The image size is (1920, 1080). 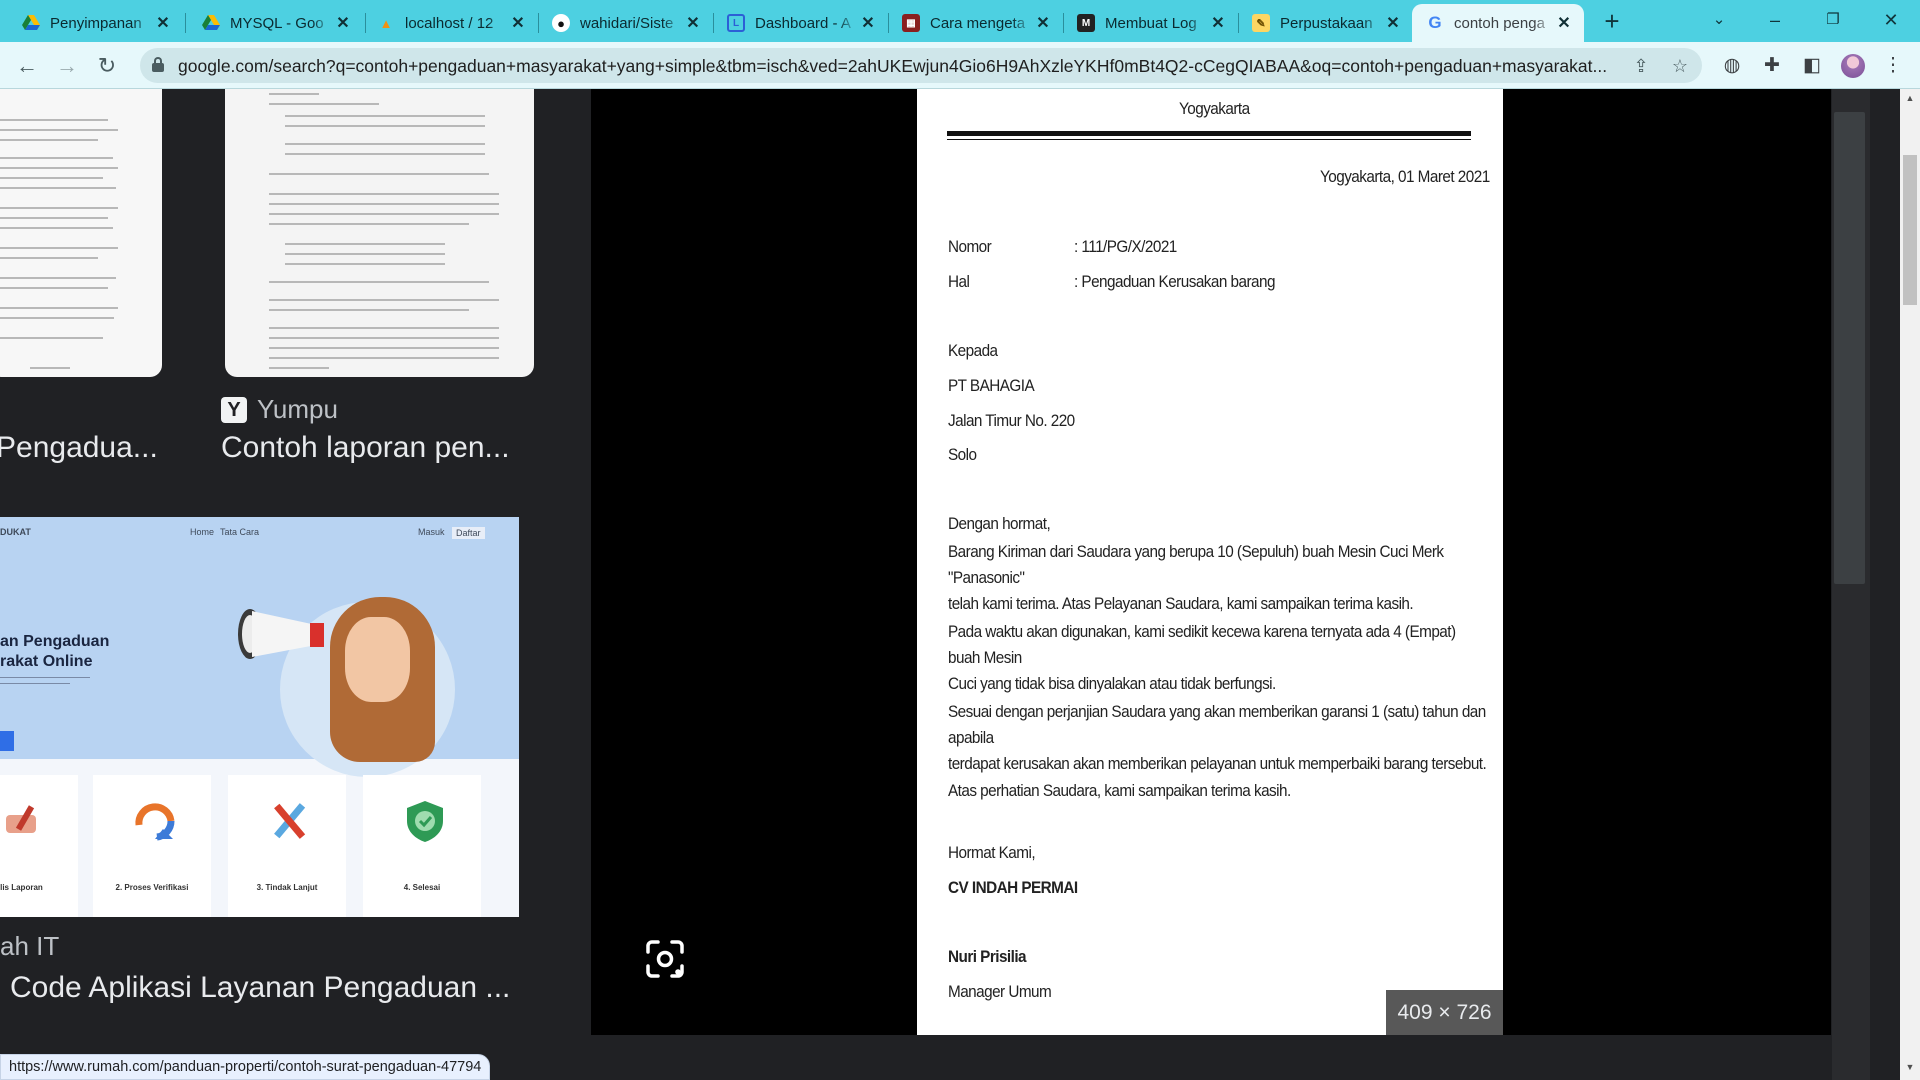 I want to click on tab-title: wahidari/Siste, so click(x=627, y=23).